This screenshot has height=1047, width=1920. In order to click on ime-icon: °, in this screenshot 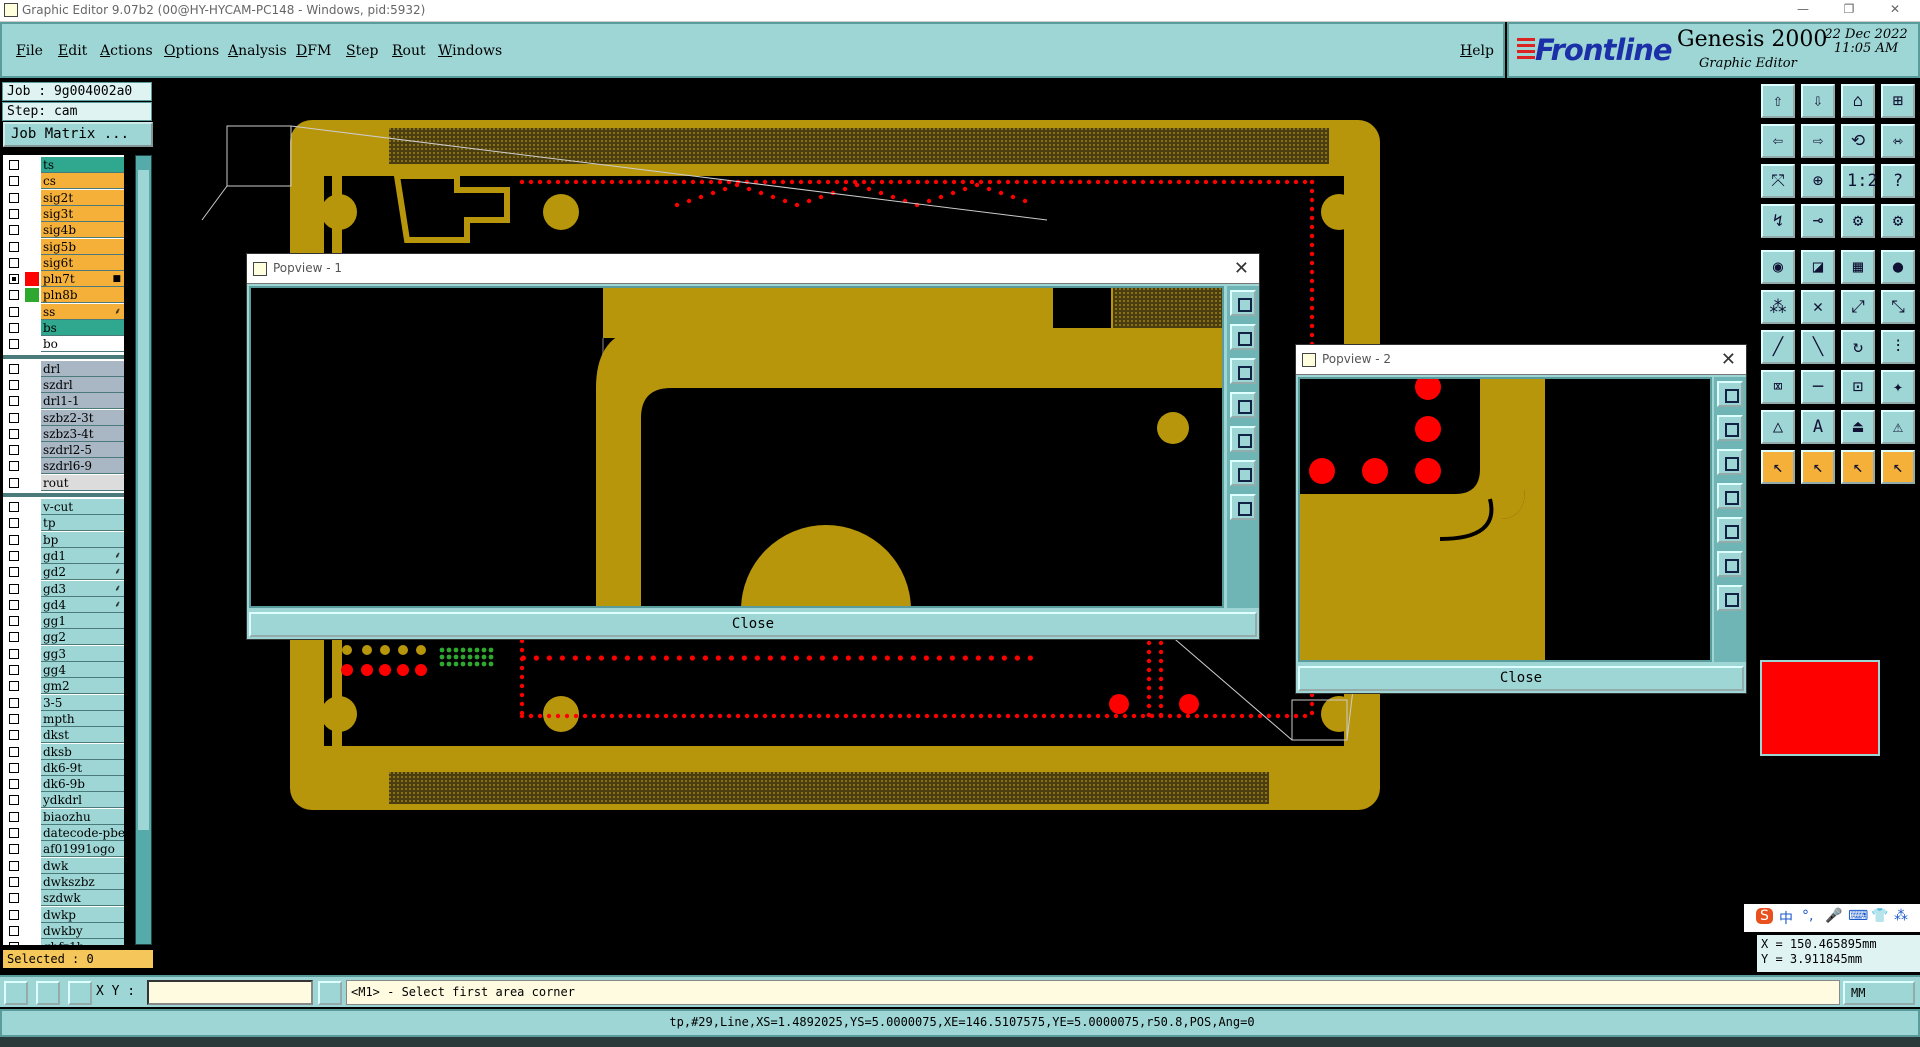, I will do `click(1807, 916)`.